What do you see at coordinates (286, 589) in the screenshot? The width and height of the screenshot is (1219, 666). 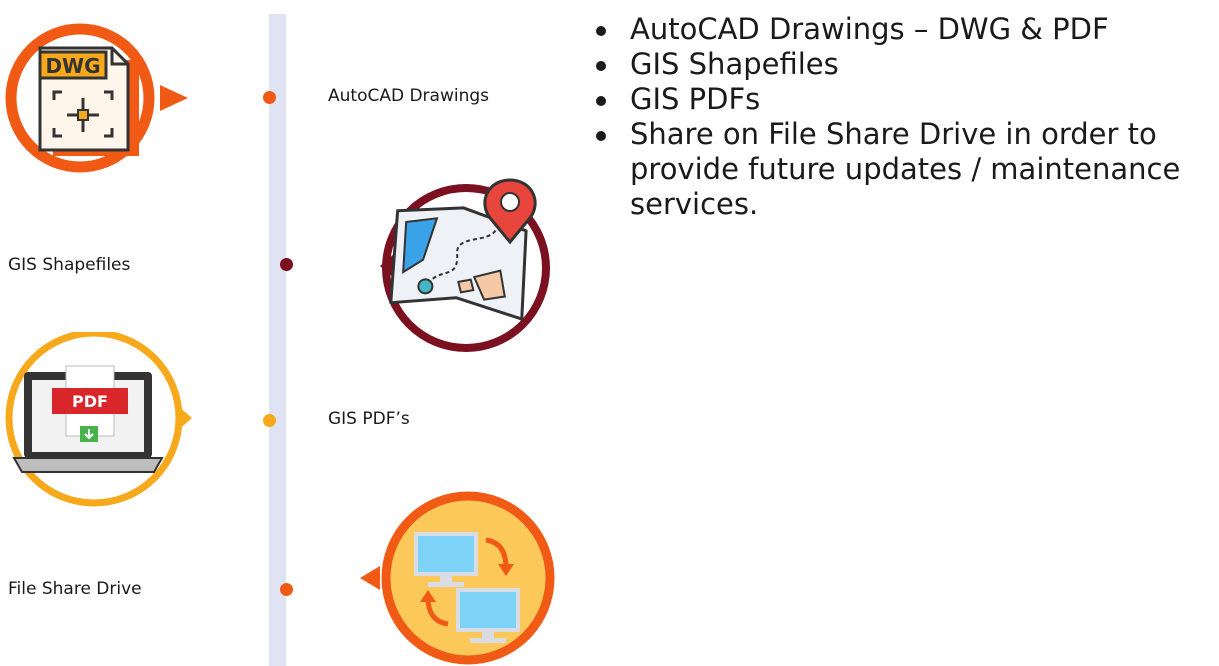 I see `timeline-dot-fileshare` at bounding box center [286, 589].